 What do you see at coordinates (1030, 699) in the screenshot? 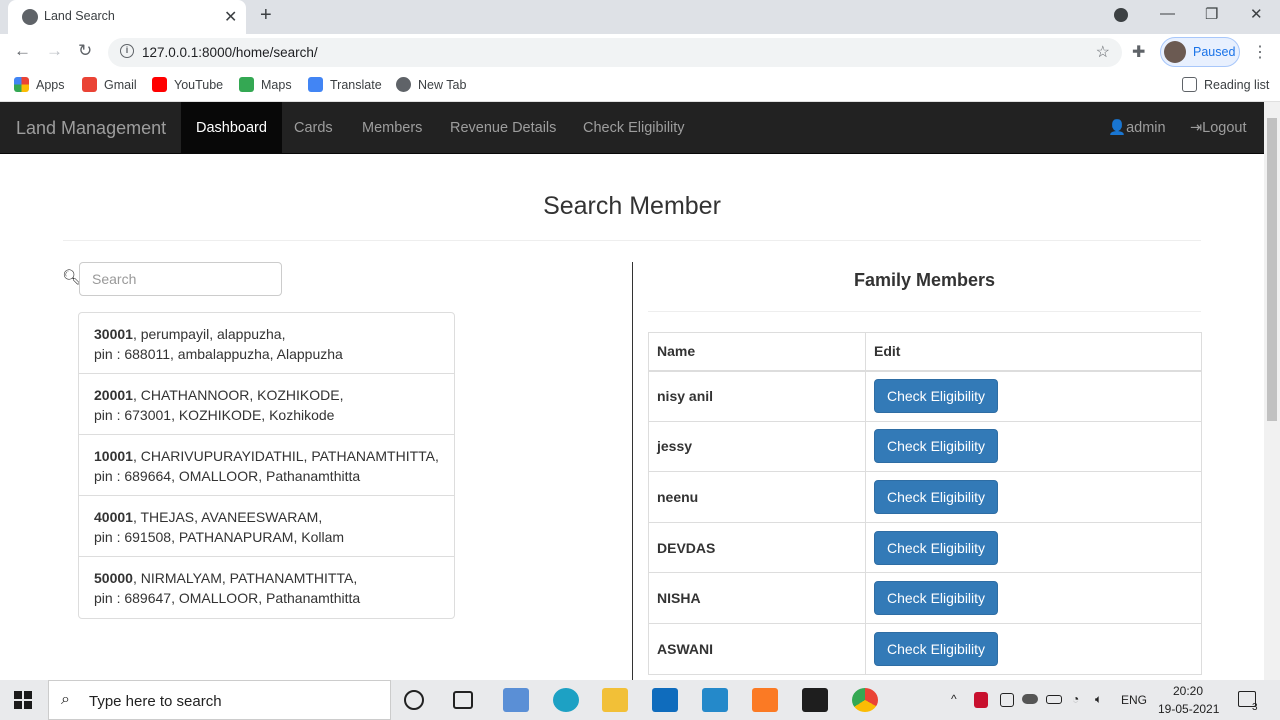
I see `onedrive-icon` at bounding box center [1030, 699].